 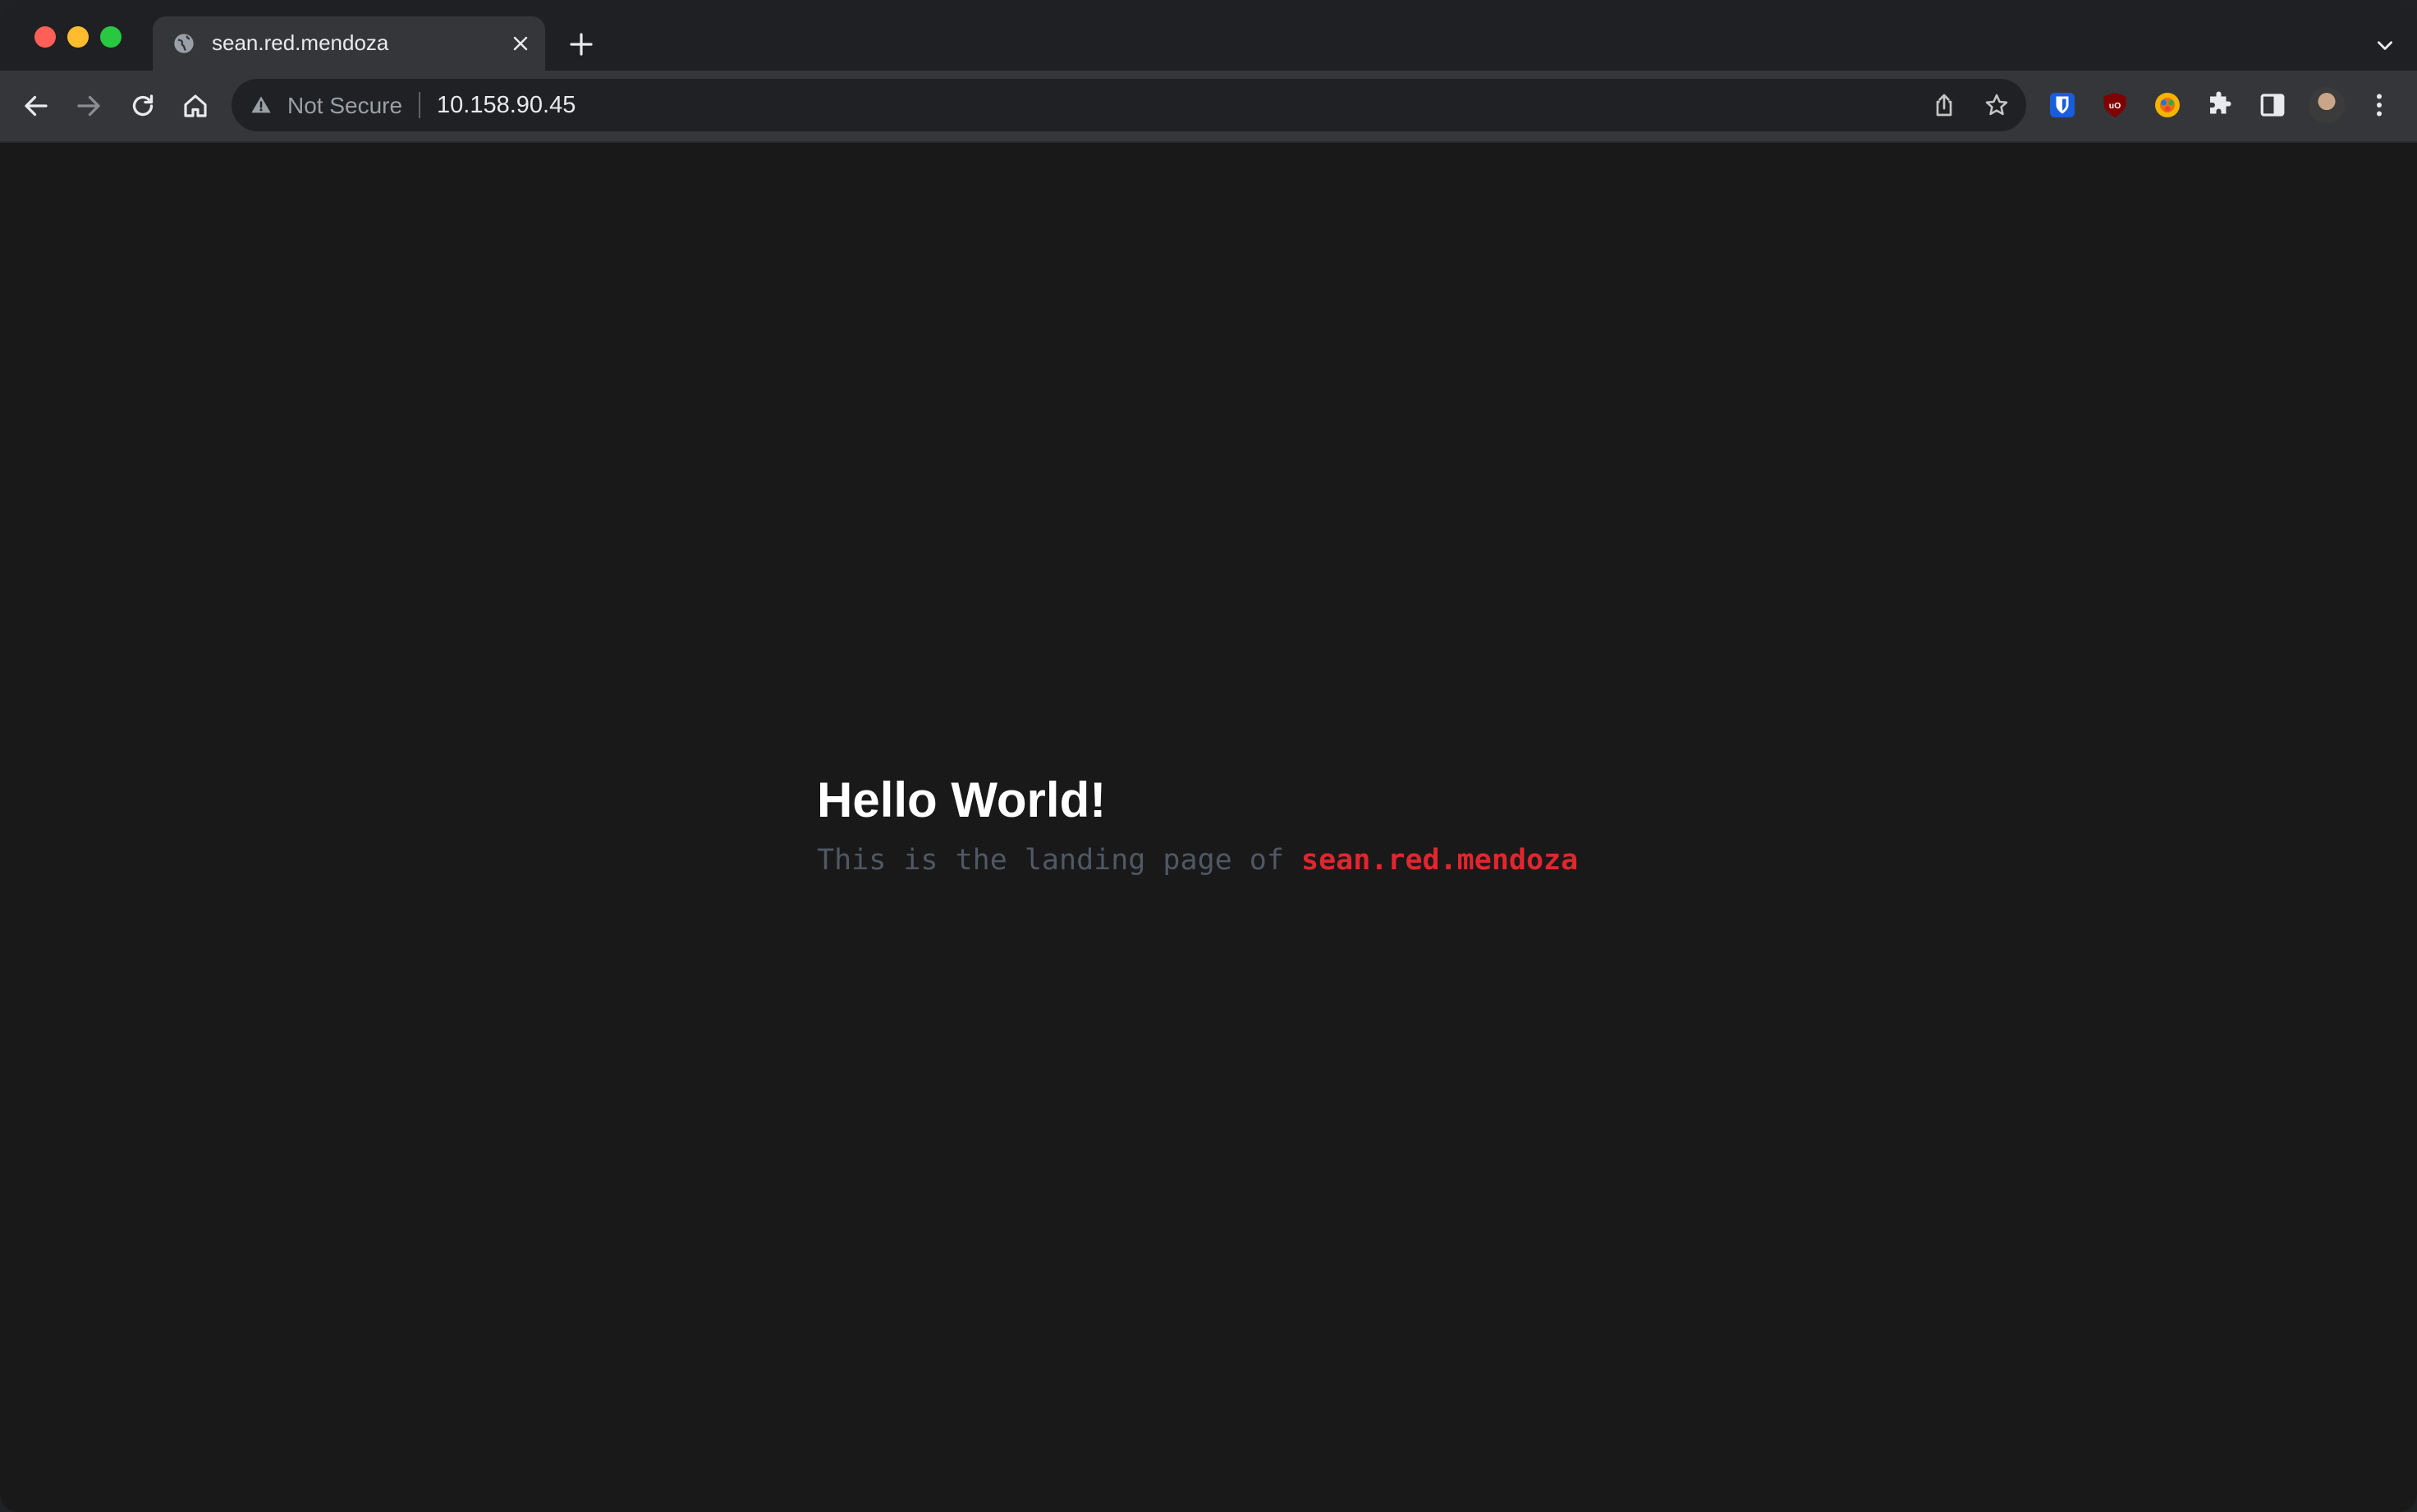 What do you see at coordinates (1997, 105) in the screenshot?
I see `star-bookmark-icon` at bounding box center [1997, 105].